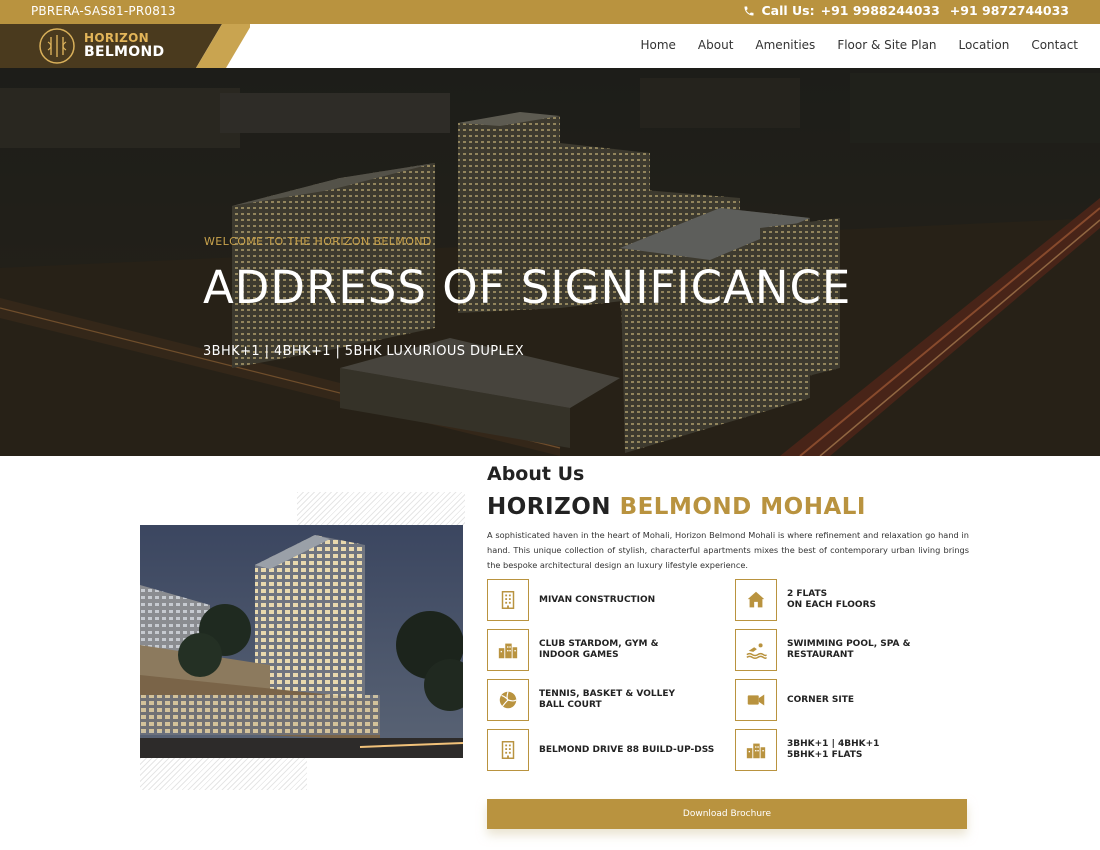 This screenshot has height=850, width=1100. I want to click on video-camera-icon, so click(756, 700).